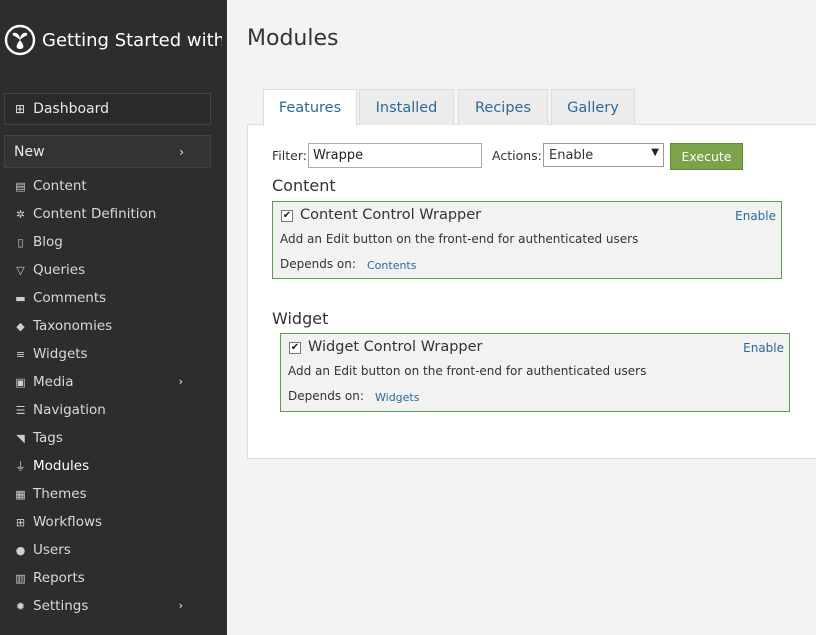 This screenshot has height=635, width=816. Describe the element at coordinates (20, 578) in the screenshot. I see `chart-icon: ▥` at that location.